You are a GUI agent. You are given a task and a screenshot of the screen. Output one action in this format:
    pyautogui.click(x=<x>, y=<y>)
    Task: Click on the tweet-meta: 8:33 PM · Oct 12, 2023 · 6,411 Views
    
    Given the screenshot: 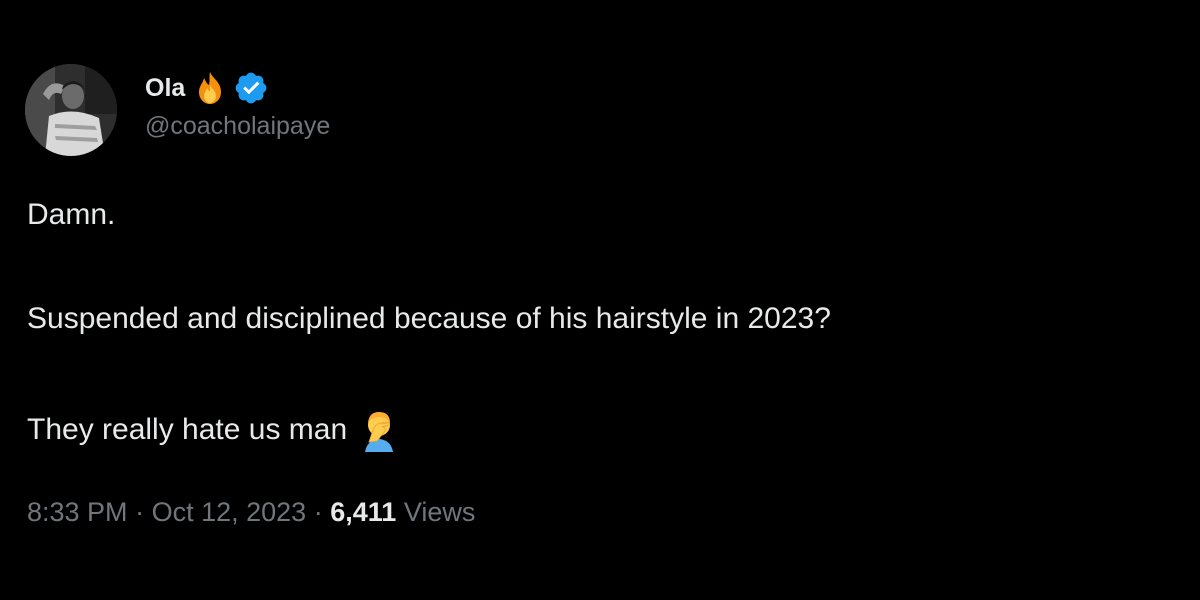 What is the action you would take?
    pyautogui.click(x=251, y=512)
    